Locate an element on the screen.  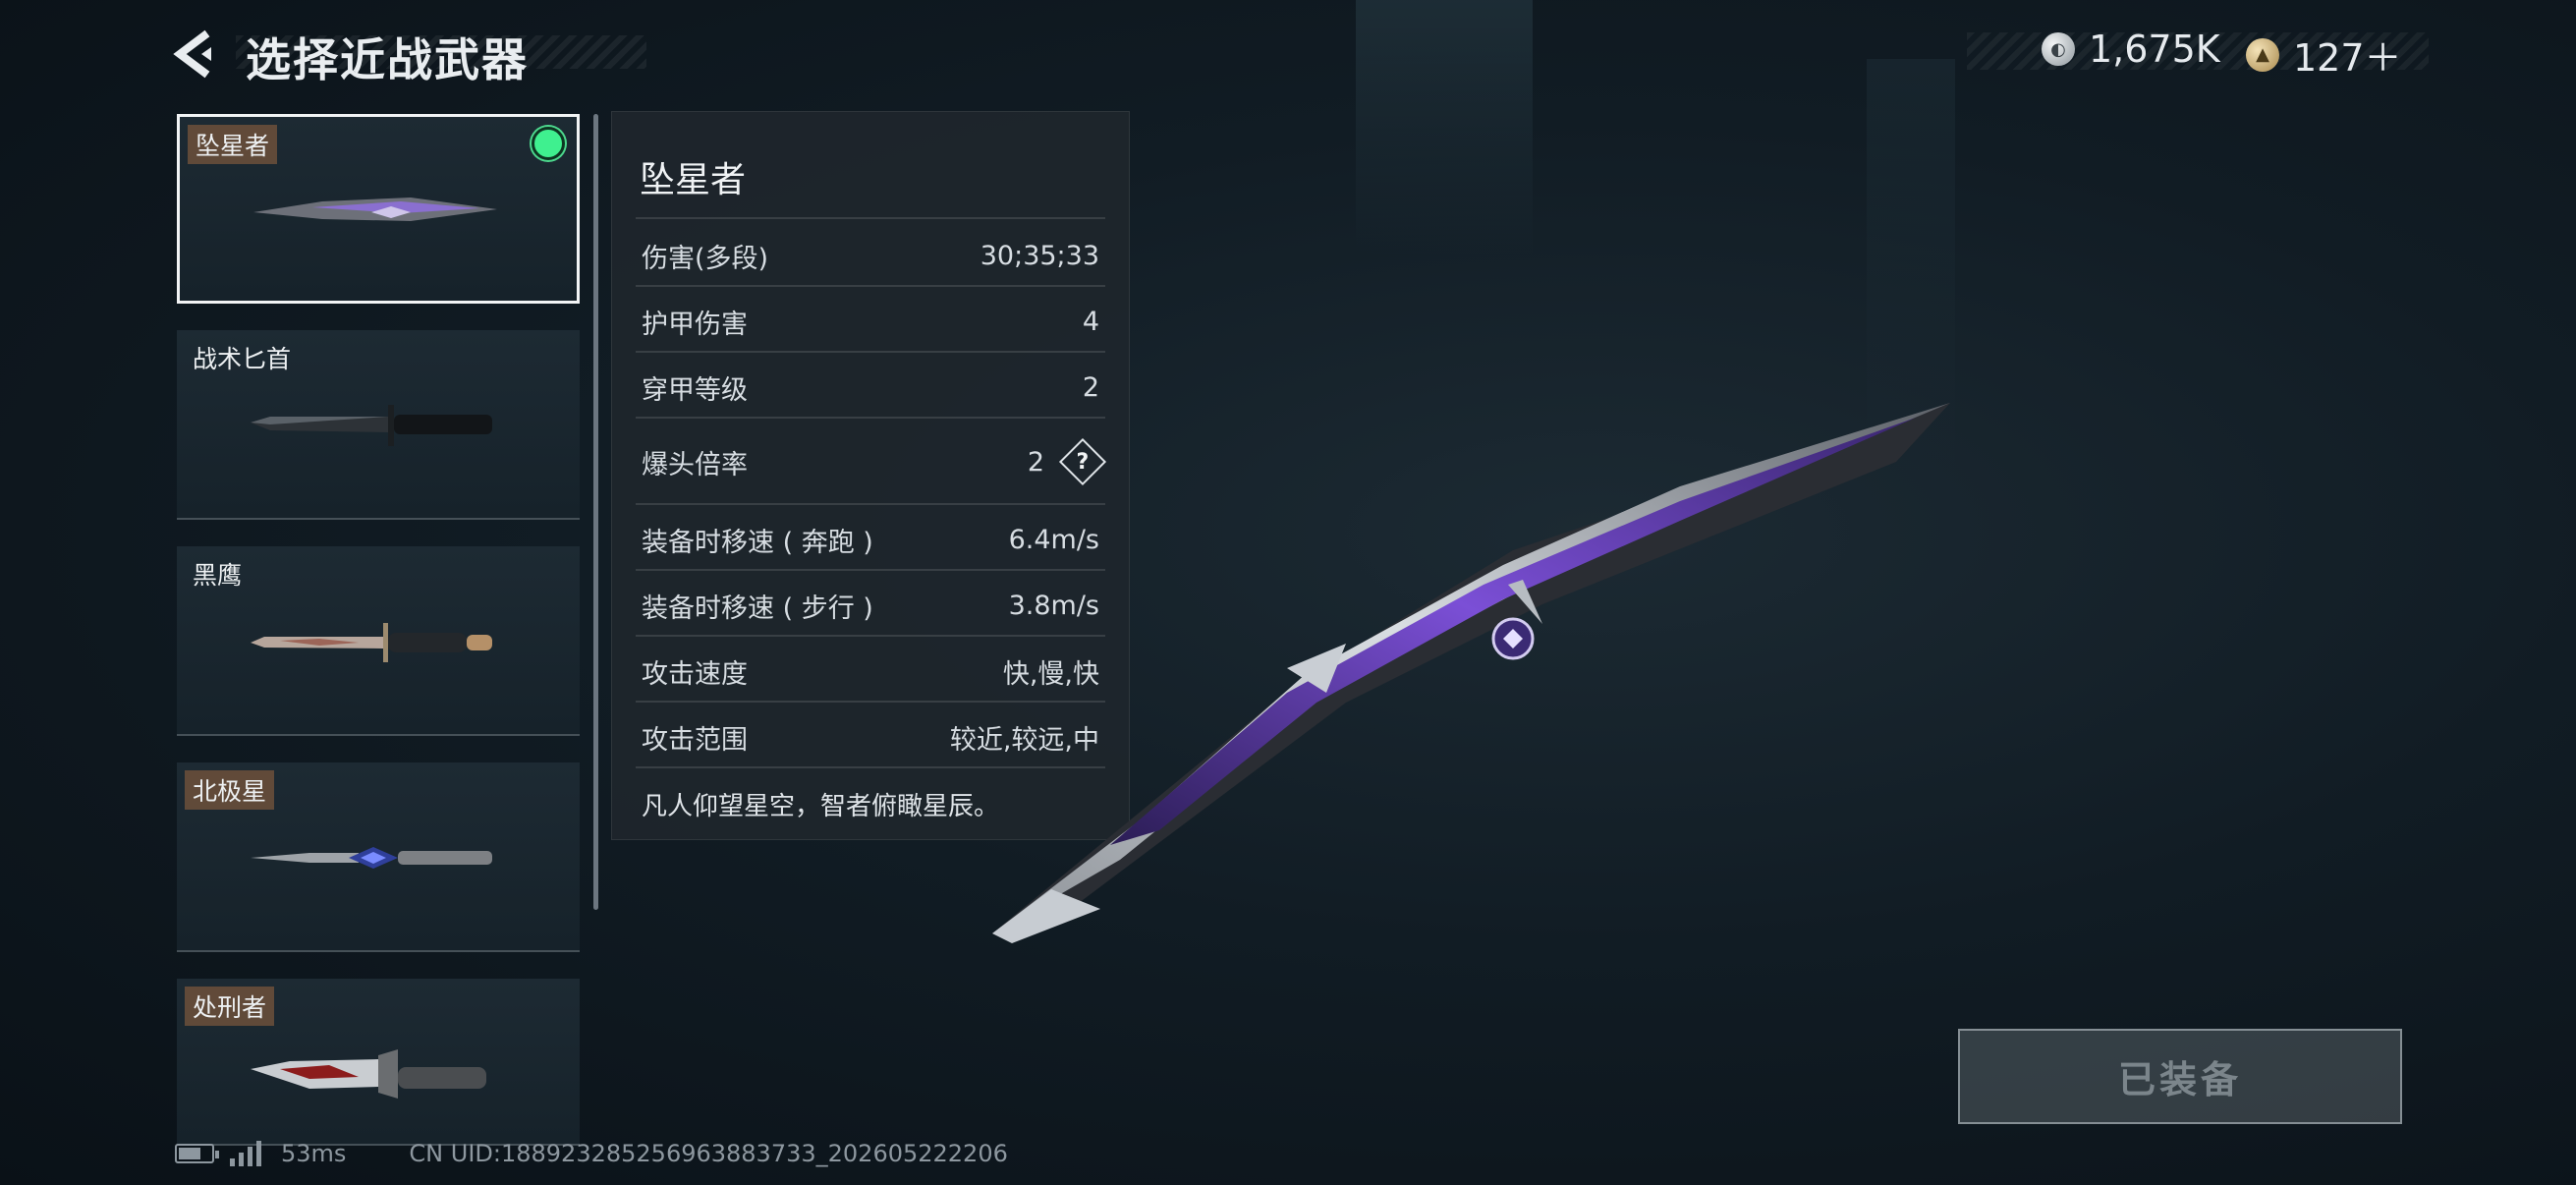
currency-gold: ▲ 127＋ is located at coordinates (2324, 55).